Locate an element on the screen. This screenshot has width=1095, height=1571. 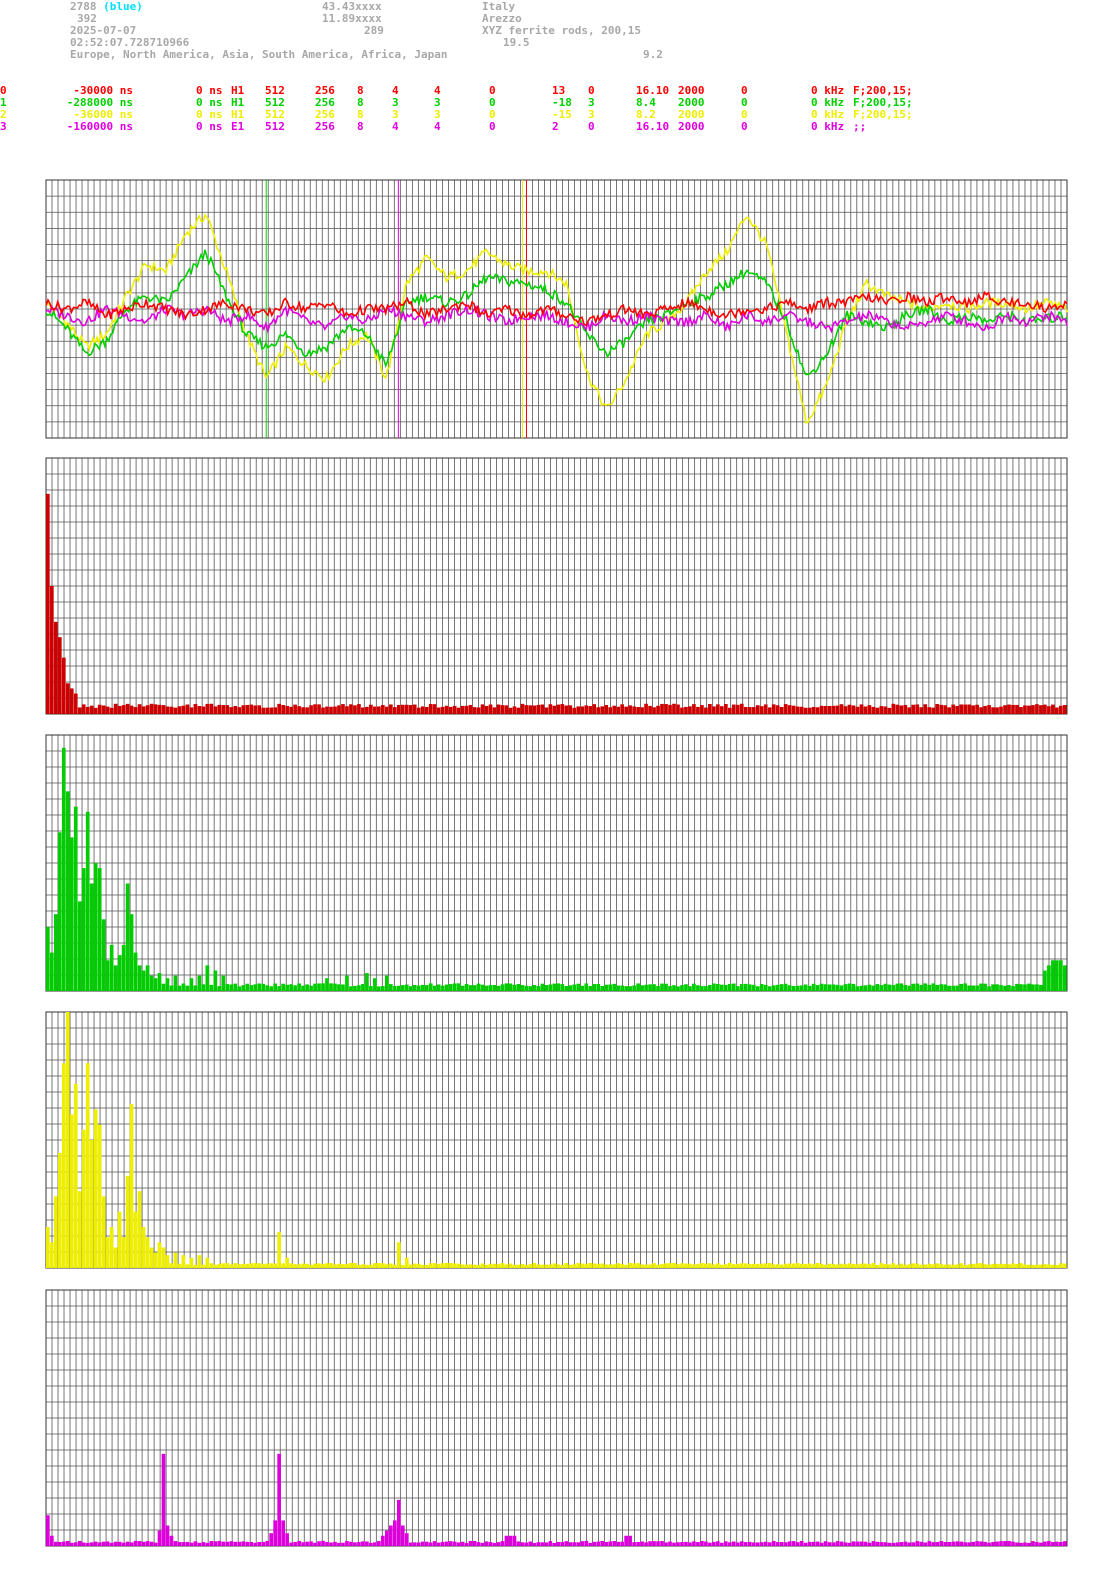
channel-3-f4: 0 kHz is located at coordinates (828, 126).